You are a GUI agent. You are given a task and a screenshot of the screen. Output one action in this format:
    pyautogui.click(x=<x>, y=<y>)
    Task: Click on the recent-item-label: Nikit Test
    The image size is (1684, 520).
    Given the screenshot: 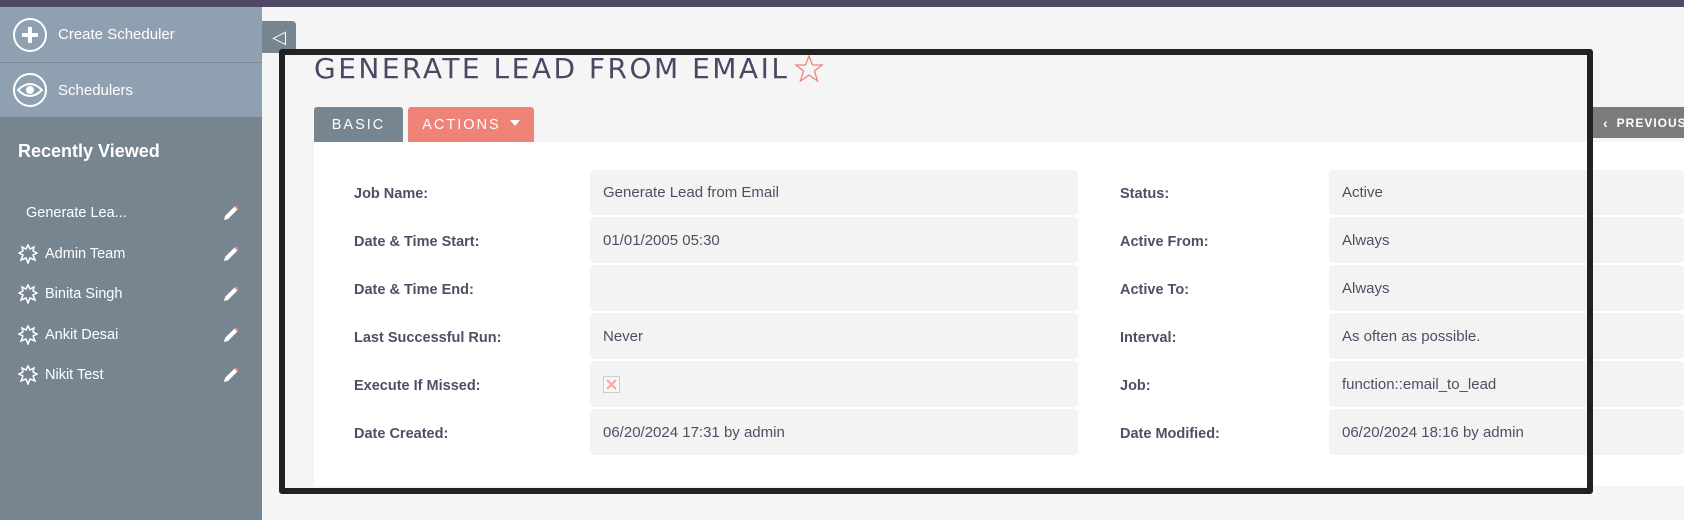 What is the action you would take?
    pyautogui.click(x=74, y=375)
    